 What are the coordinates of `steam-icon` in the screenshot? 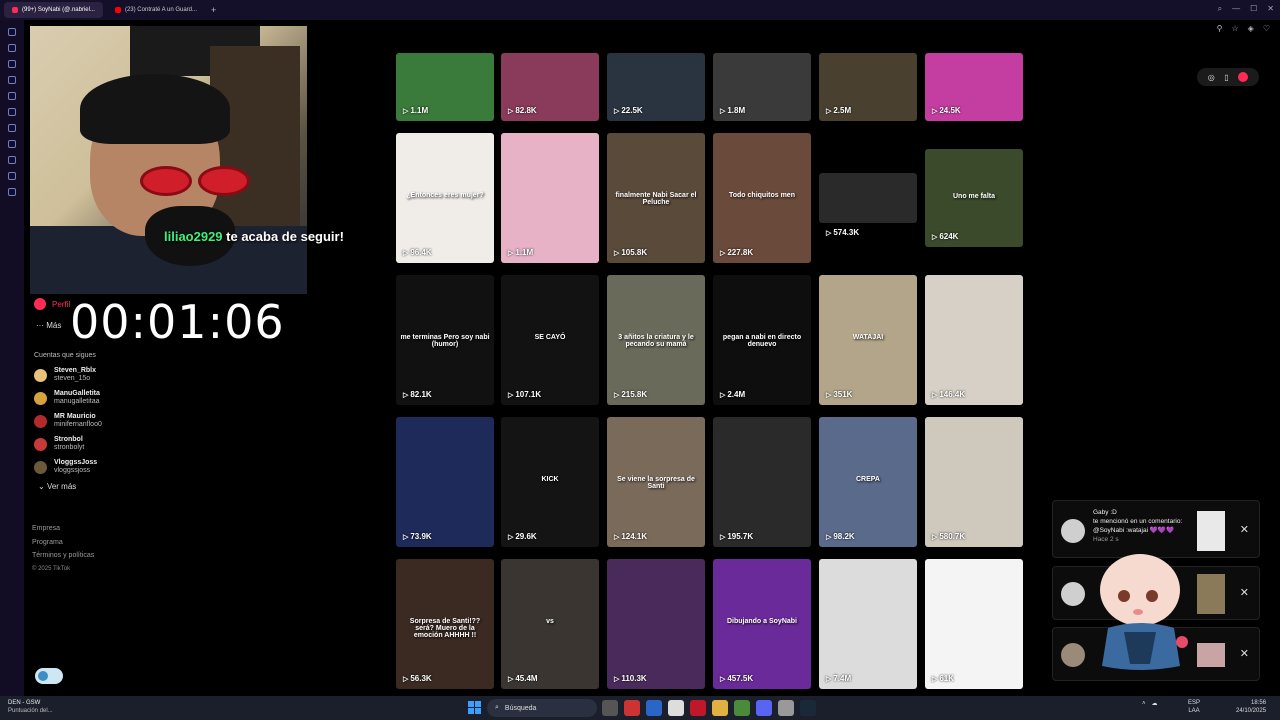 It's located at (808, 708).